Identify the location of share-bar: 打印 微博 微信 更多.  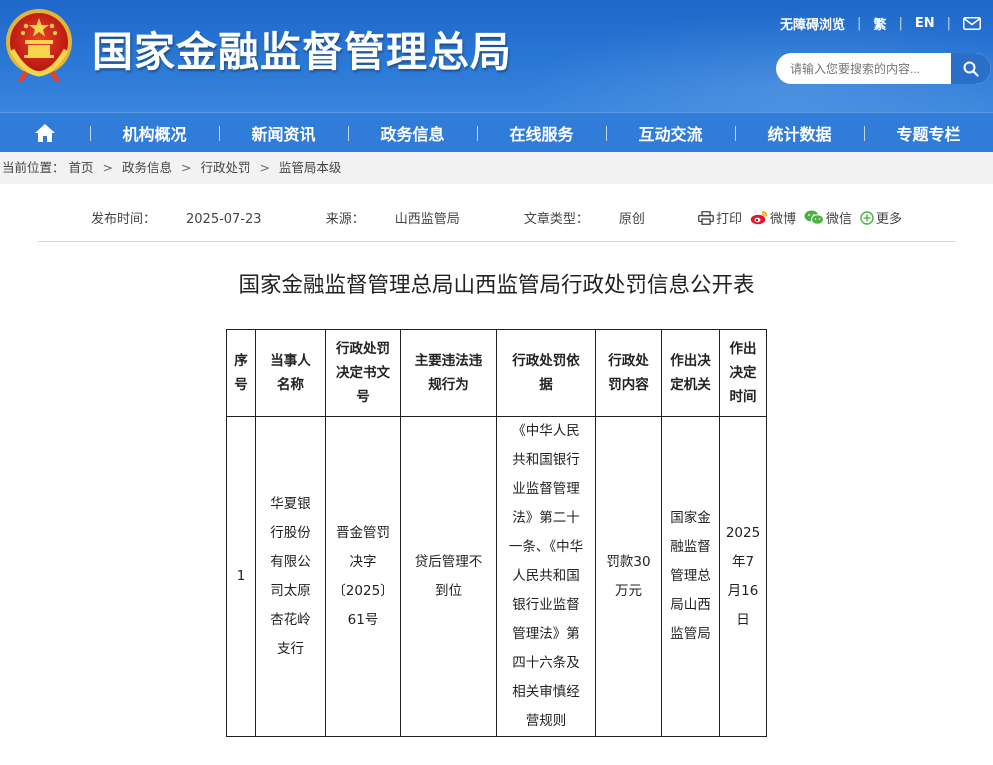
(804, 217).